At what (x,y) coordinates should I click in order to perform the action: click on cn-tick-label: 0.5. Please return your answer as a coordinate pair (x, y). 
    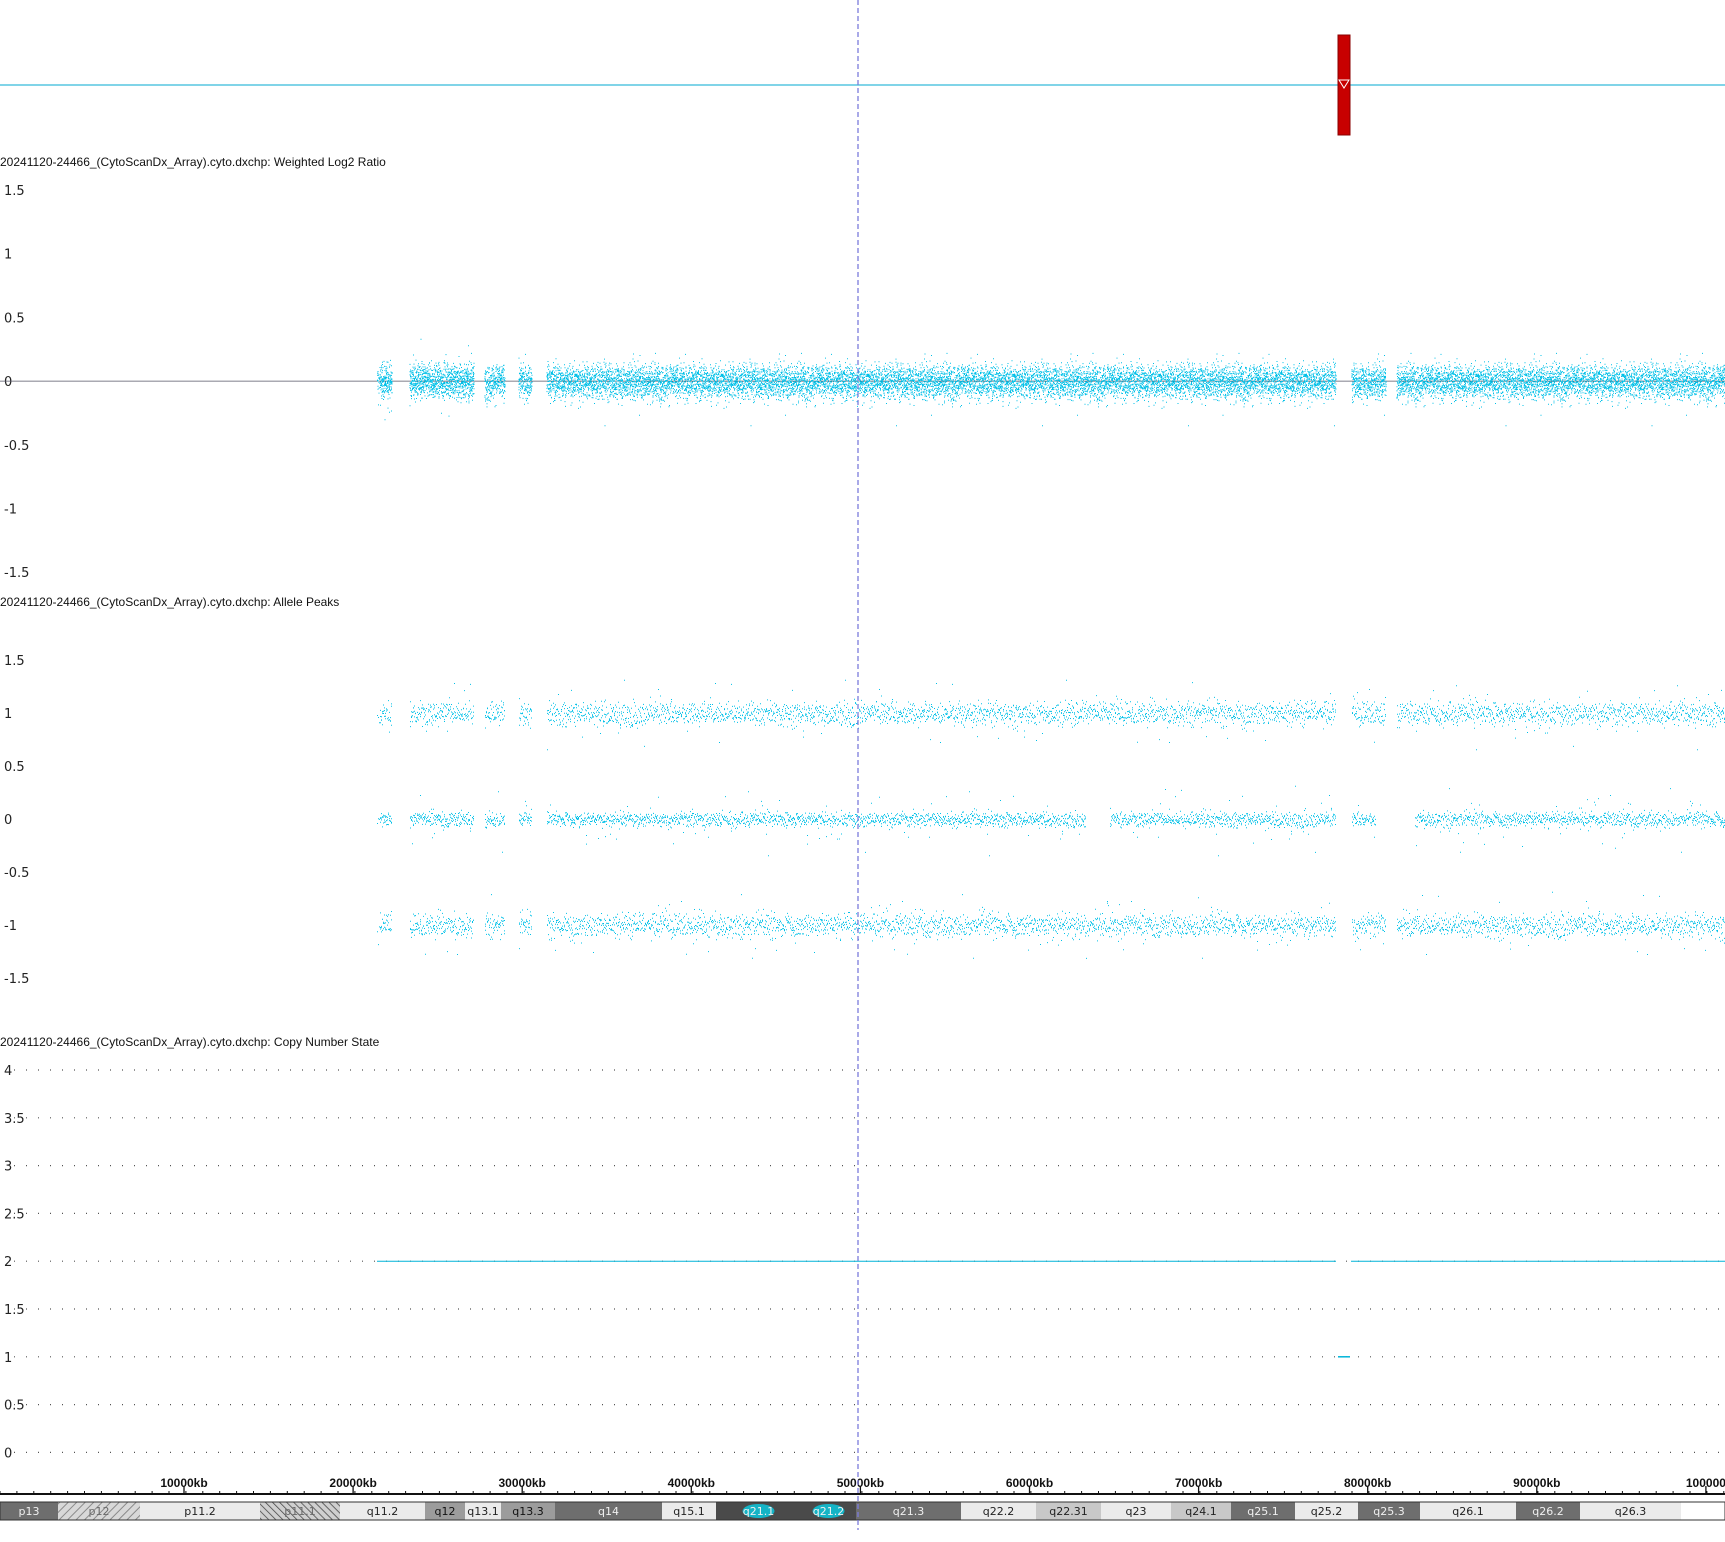
    Looking at the image, I should click on (14, 1406).